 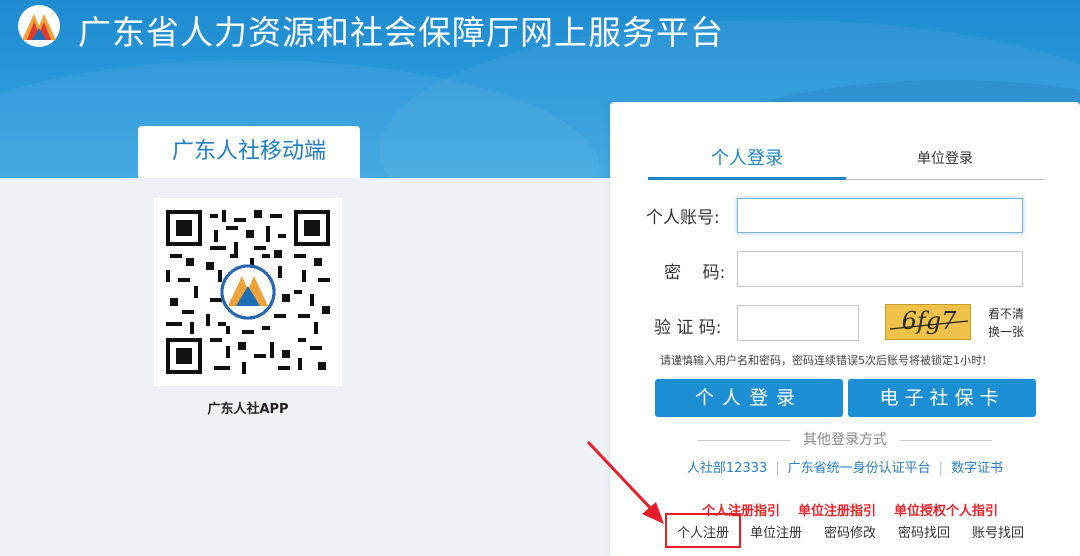 I want to click on other-login-label: 其他登录方式, so click(x=845, y=440).